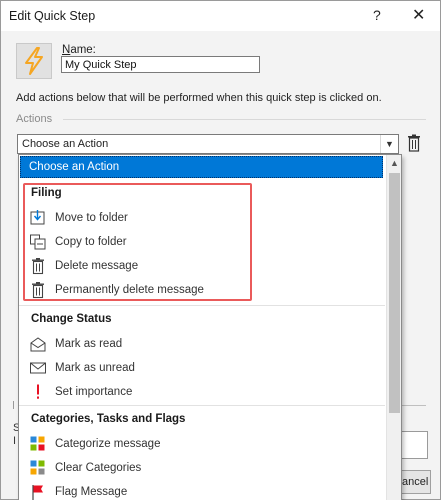 This screenshot has height=500, width=441. I want to click on action-combobox-value: Choose an Action, so click(65, 144).